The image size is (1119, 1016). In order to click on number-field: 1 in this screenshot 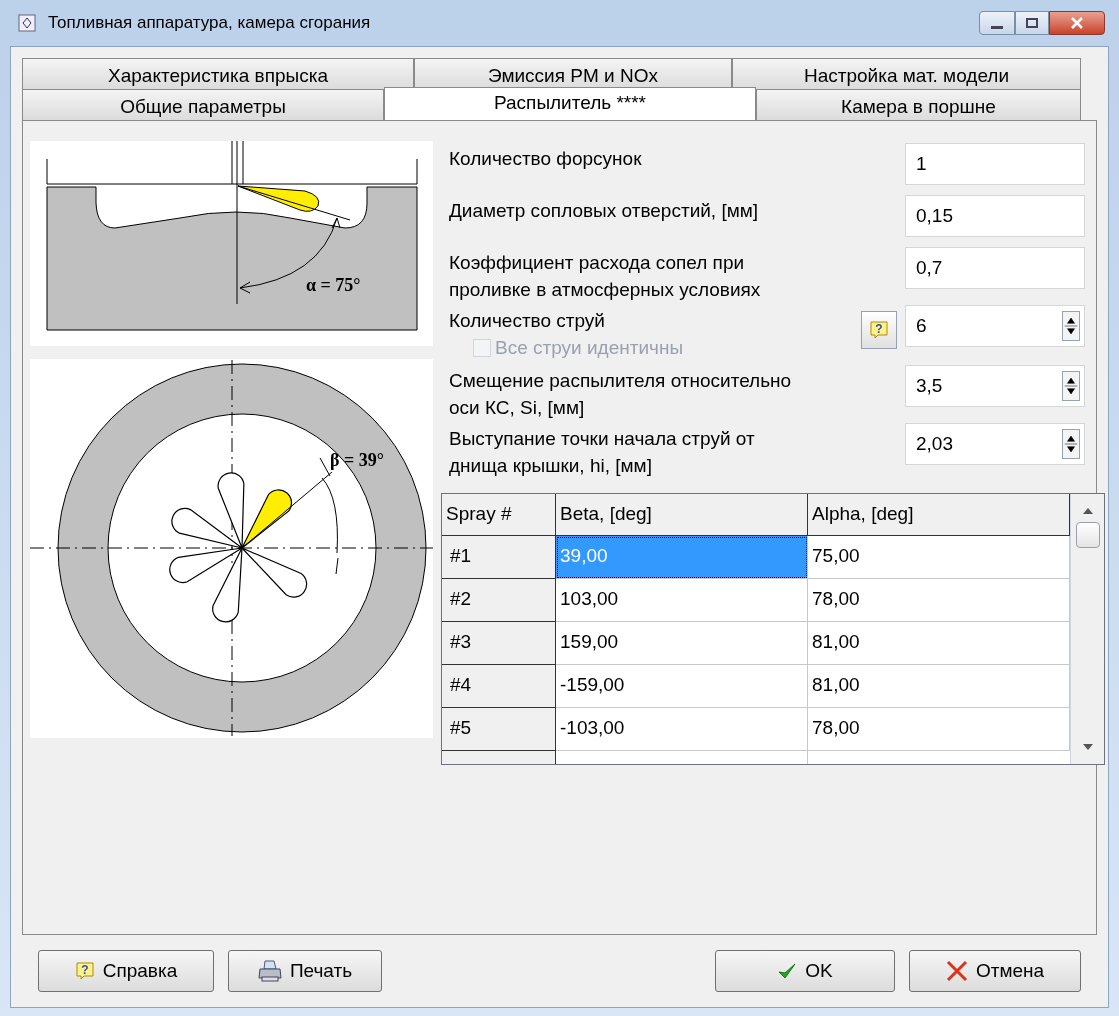, I will do `click(995, 164)`.